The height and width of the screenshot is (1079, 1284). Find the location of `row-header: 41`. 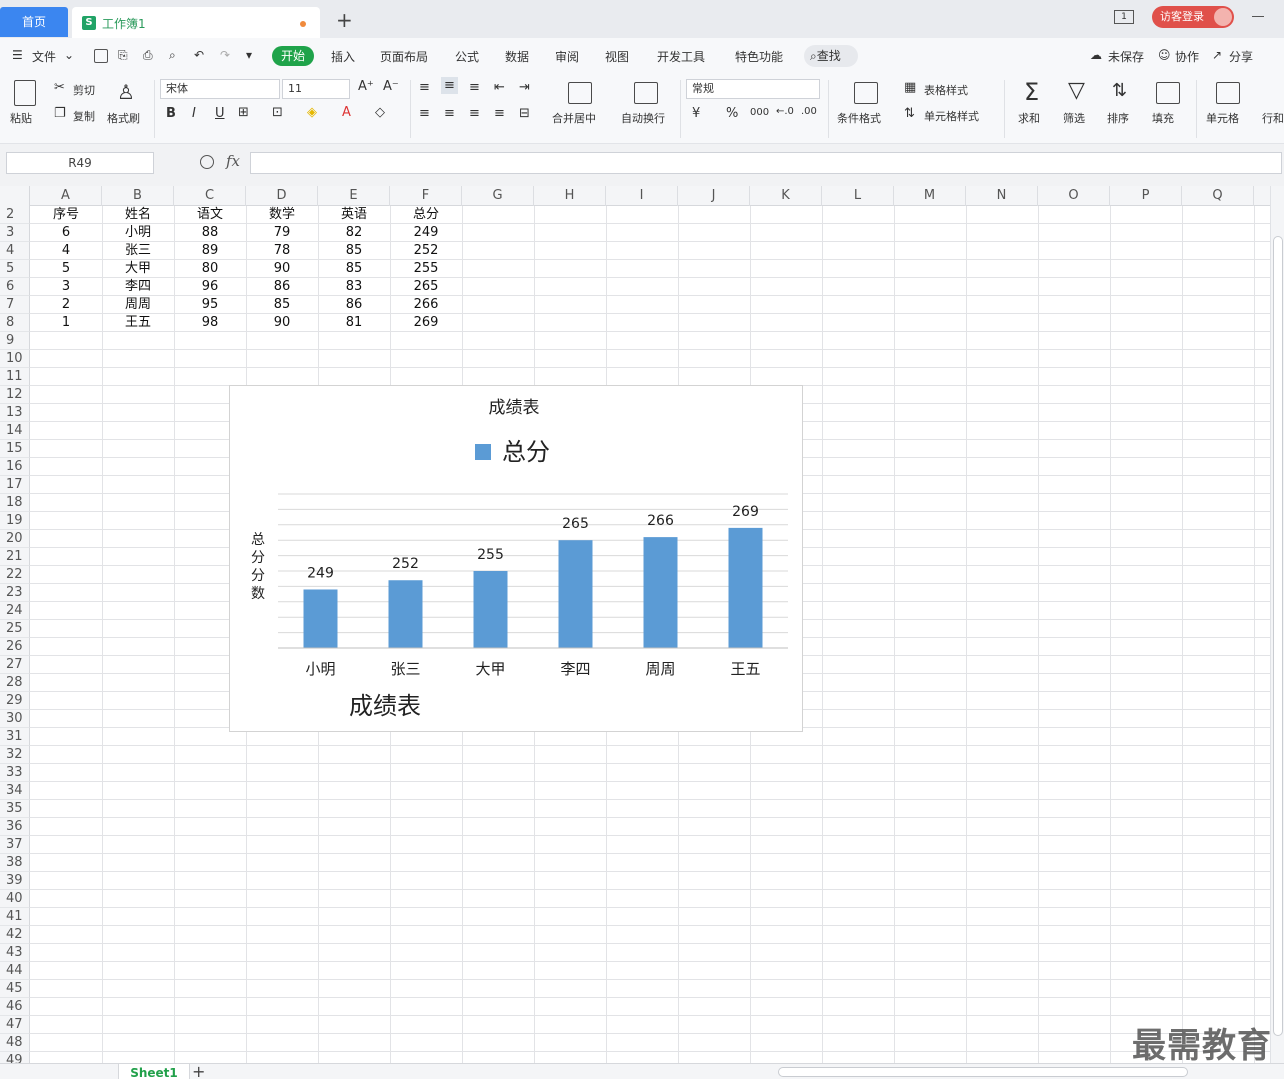

row-header: 41 is located at coordinates (15, 917).